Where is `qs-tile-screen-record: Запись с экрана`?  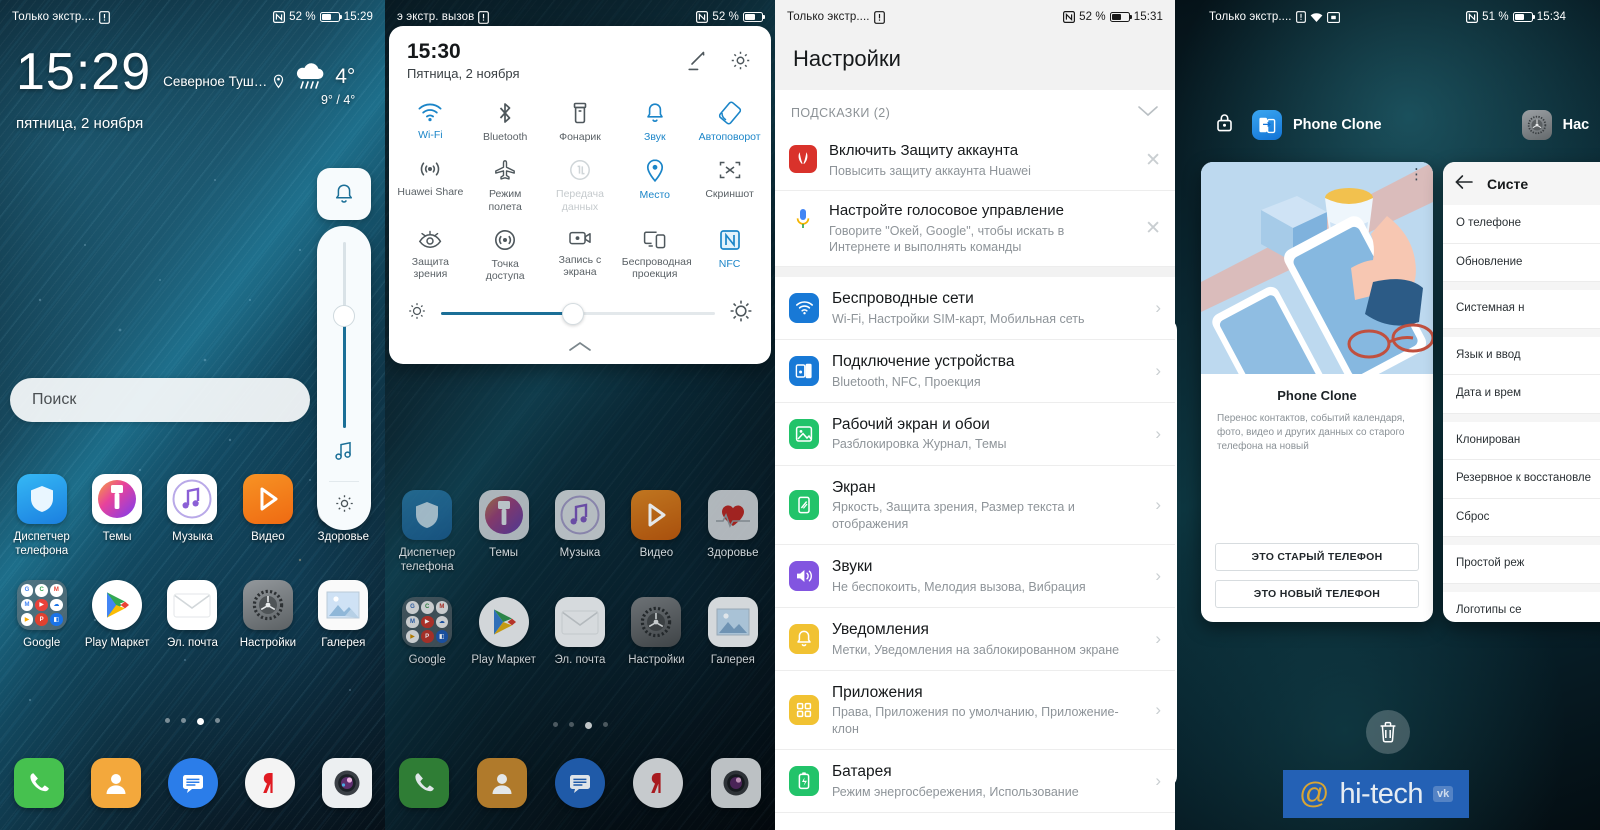 qs-tile-screen-record: Запись с экрана is located at coordinates (580, 255).